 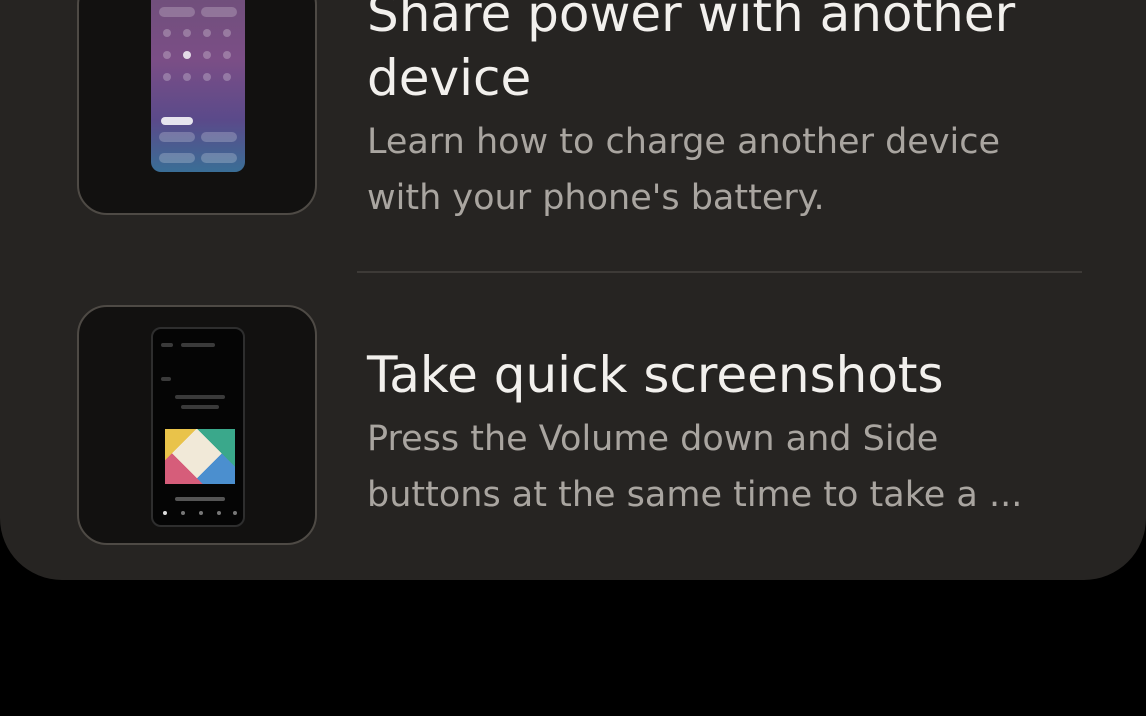 What do you see at coordinates (691, 53) in the screenshot?
I see `tip-title: Share power with another device` at bounding box center [691, 53].